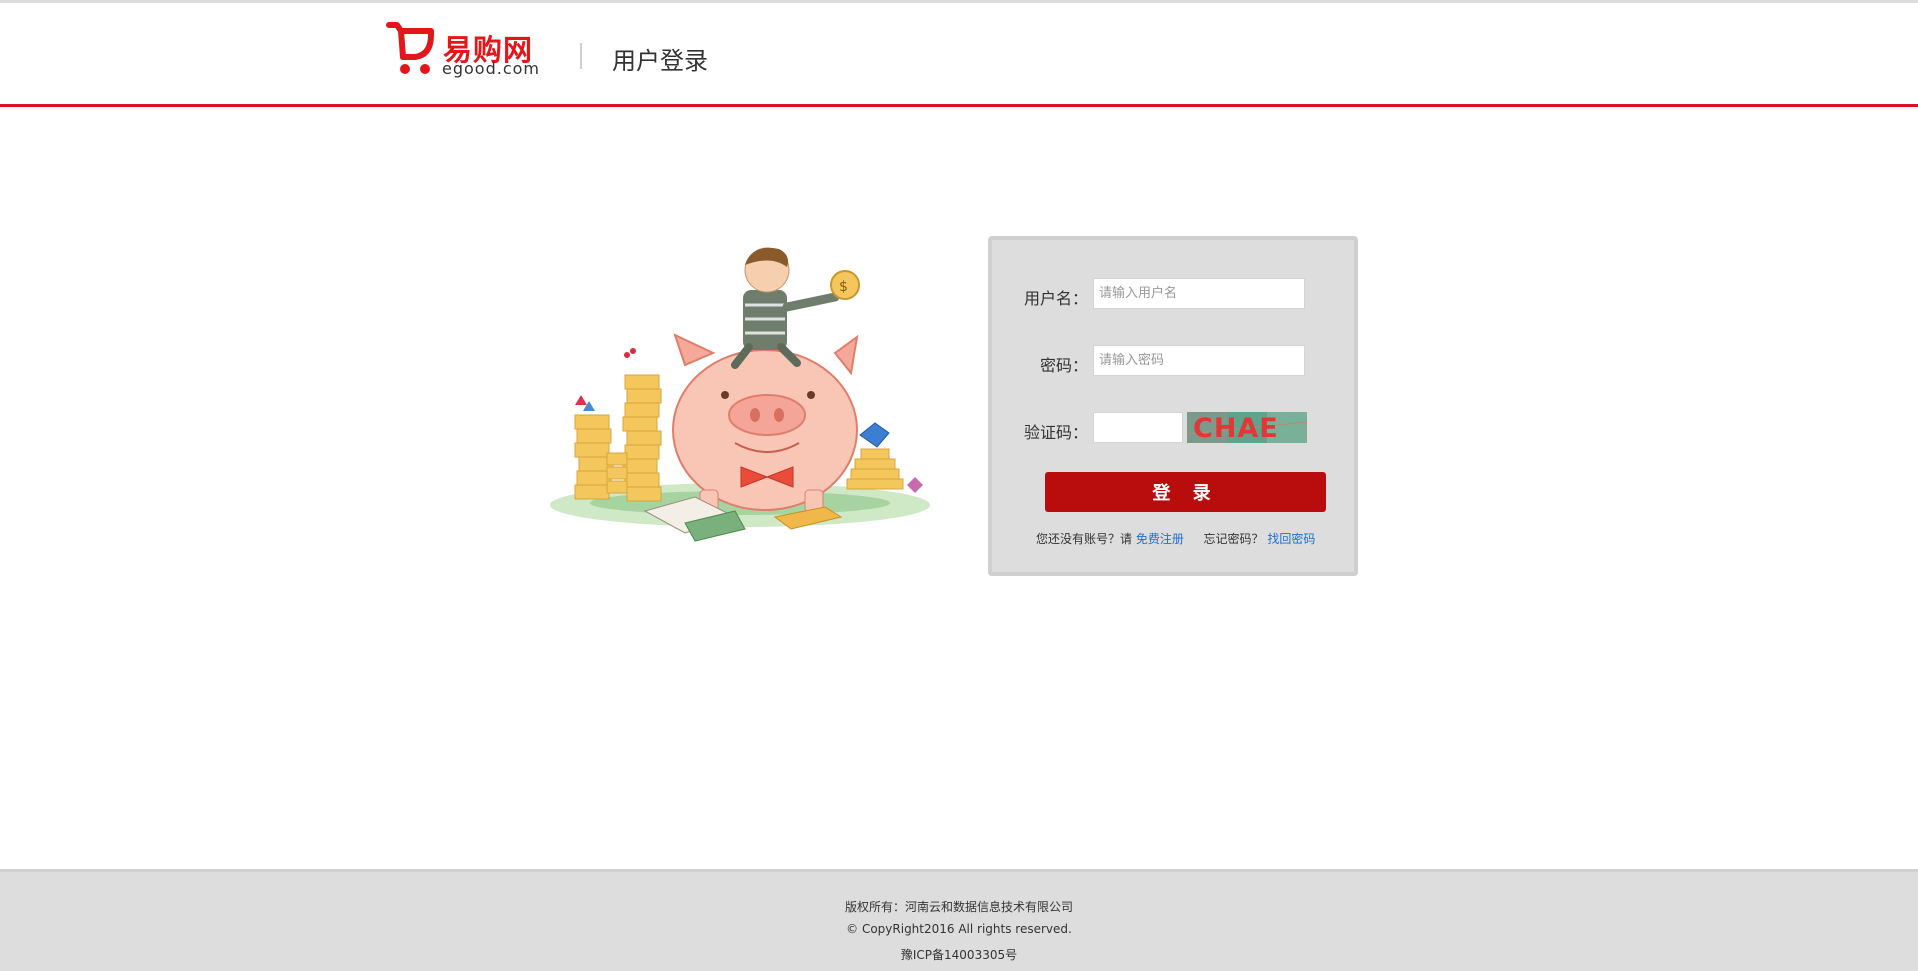 This screenshot has height=971, width=1918. Describe the element at coordinates (410, 48) in the screenshot. I see `shopping-cart-icon` at that location.